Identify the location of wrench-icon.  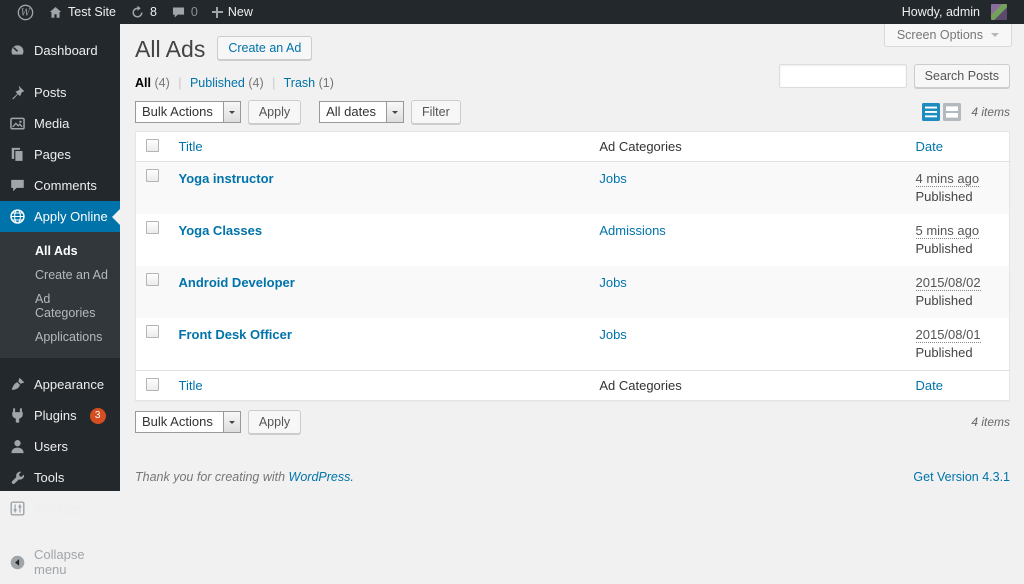
(17, 477).